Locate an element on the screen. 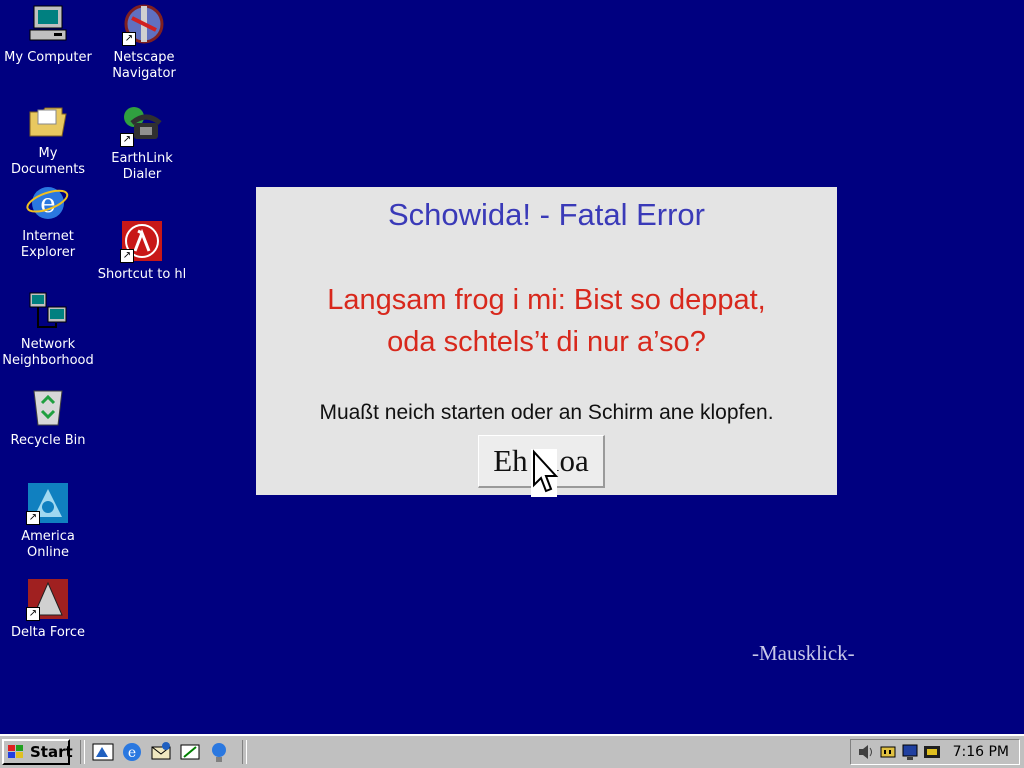  phone-icon: ↗ is located at coordinates (142, 125).